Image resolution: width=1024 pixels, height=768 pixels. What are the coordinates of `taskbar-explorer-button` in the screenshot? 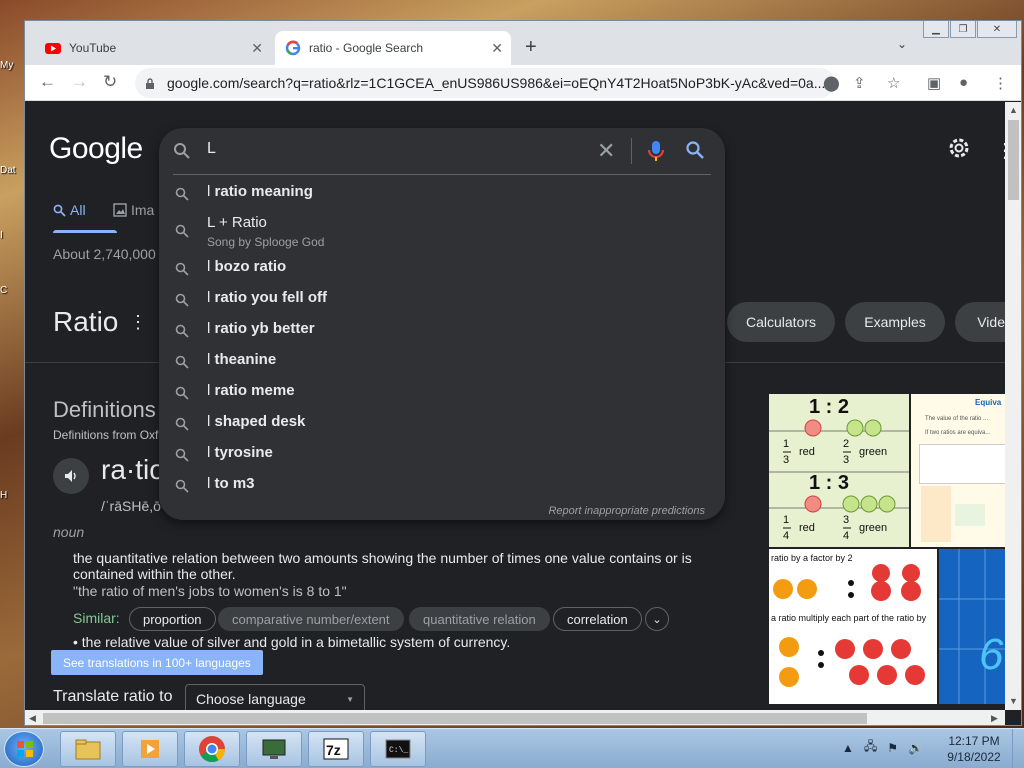 It's located at (88, 749).